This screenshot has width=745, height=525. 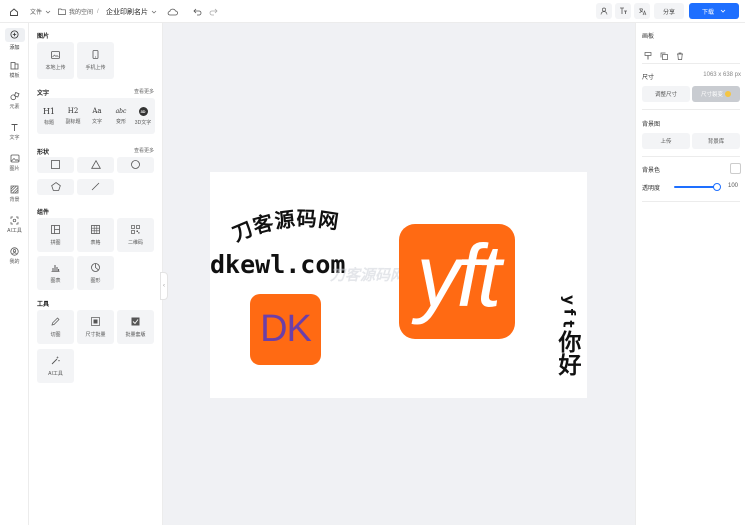 I want to click on rail-item-template: 模板, so click(x=14, y=70).